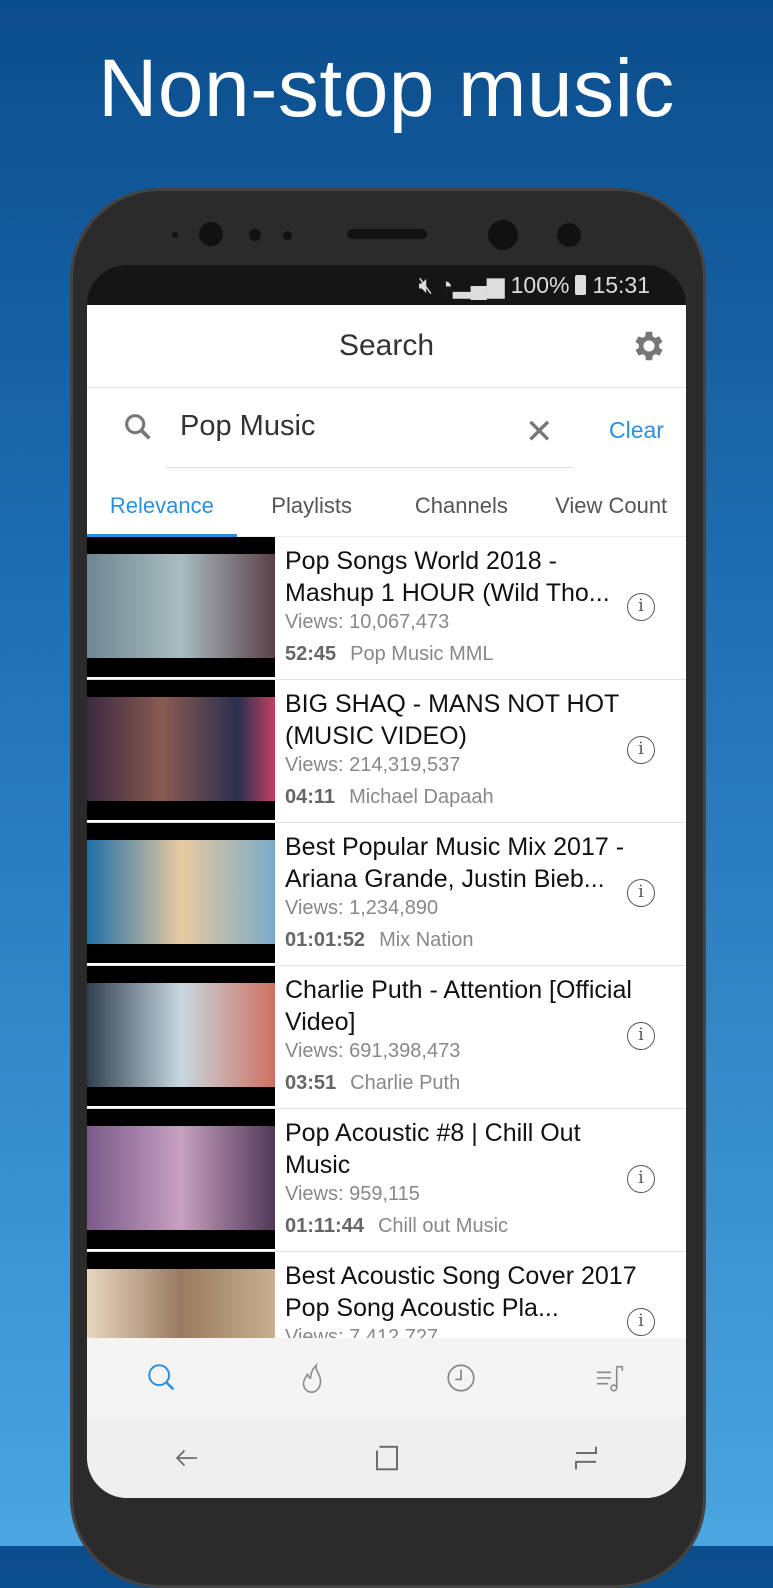 This screenshot has width=773, height=1588. Describe the element at coordinates (636, 430) in the screenshot. I see `clear-button: Clear` at that location.